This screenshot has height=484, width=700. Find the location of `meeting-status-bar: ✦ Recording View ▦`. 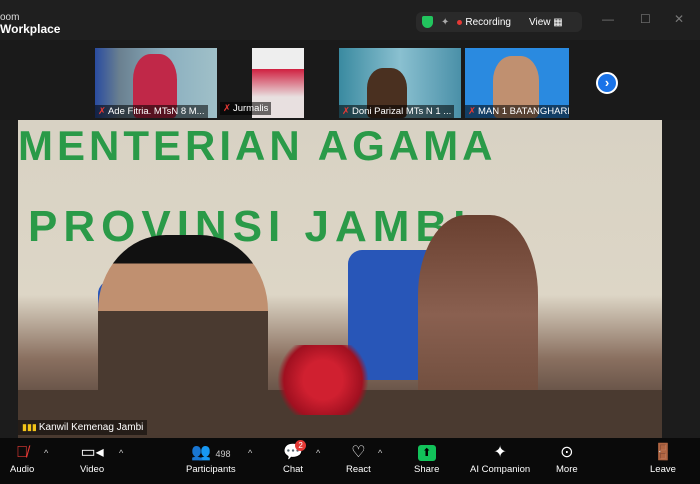

meeting-status-bar: ✦ Recording View ▦ is located at coordinates (499, 22).